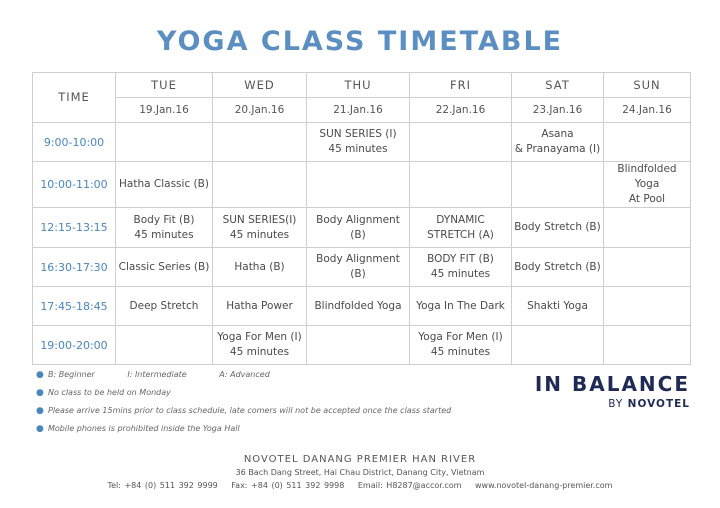  I want to click on class-cell: Blindfolded Yoga, so click(358, 306).